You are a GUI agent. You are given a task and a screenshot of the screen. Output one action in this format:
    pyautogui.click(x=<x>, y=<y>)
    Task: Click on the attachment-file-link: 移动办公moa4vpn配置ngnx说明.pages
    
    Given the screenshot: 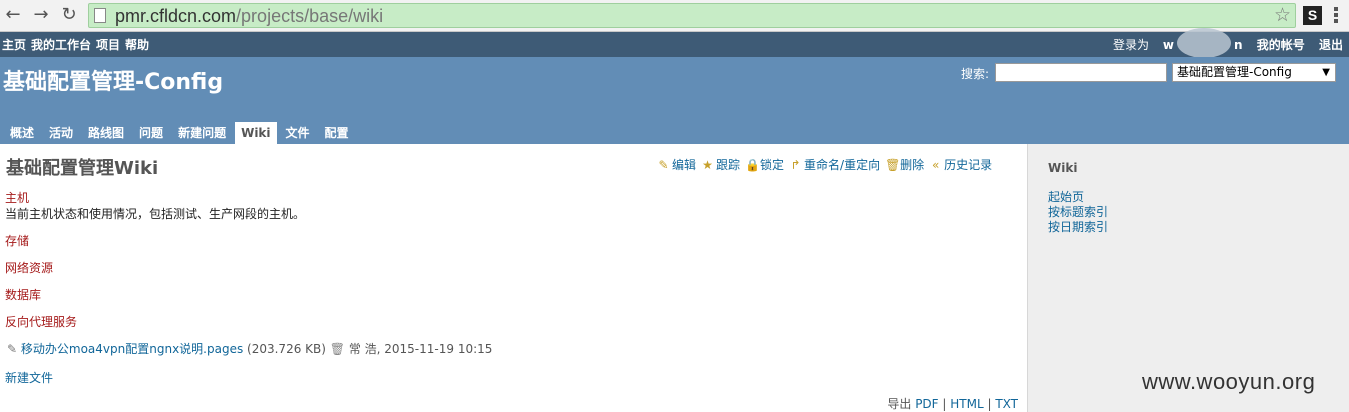 What is the action you would take?
    pyautogui.click(x=132, y=349)
    